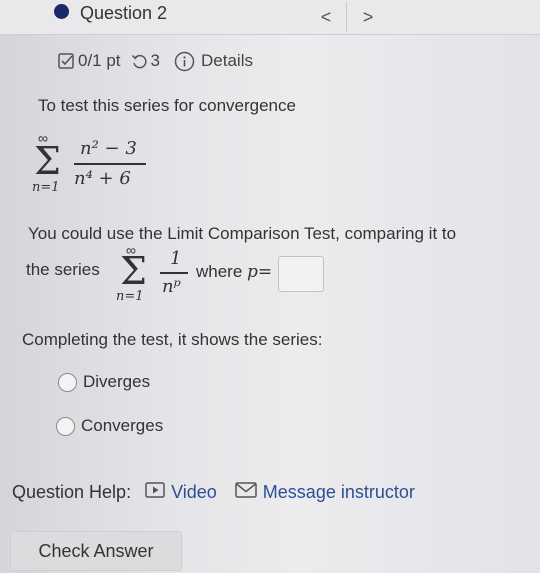 The image size is (540, 573). Describe the element at coordinates (152, 275) in the screenshot. I see `comparison-series: ∞ Σ n=1 1 nᵖ` at that location.